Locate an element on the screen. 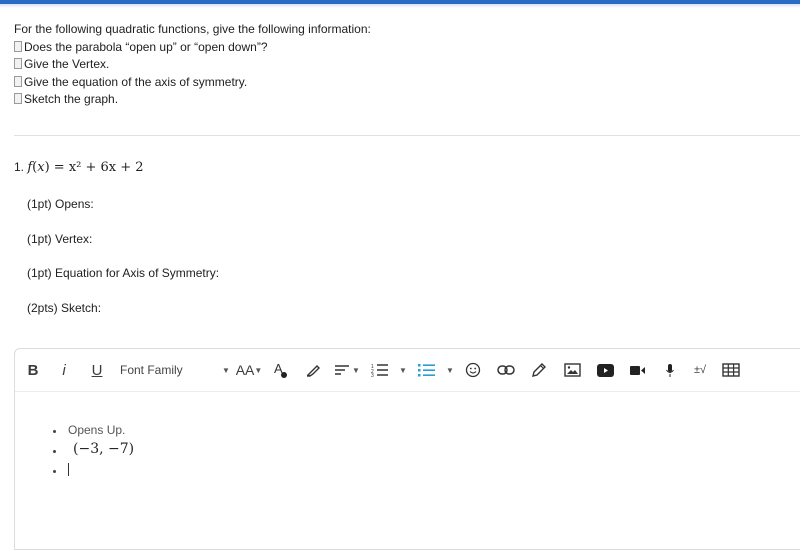 This screenshot has height=550, width=800. question-title: 1. f(x) = x² + 6x + 2 is located at coordinates (79, 167).